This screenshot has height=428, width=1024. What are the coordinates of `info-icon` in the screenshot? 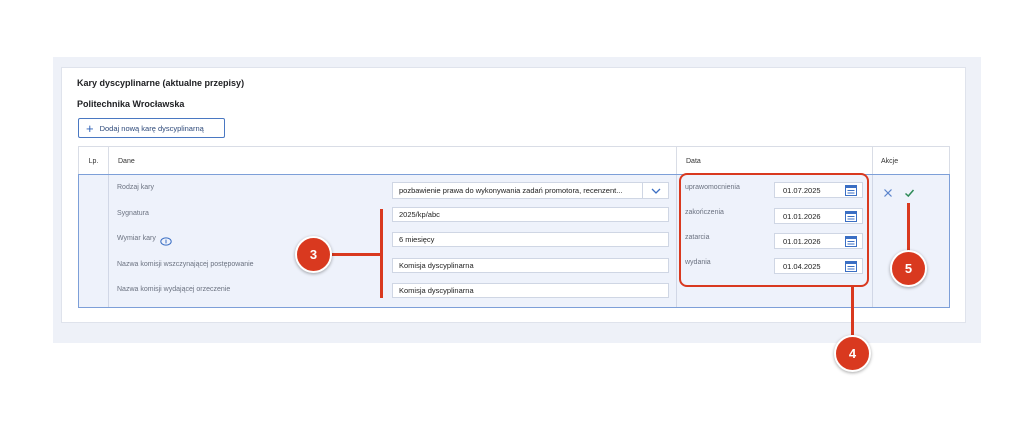 It's located at (166, 242).